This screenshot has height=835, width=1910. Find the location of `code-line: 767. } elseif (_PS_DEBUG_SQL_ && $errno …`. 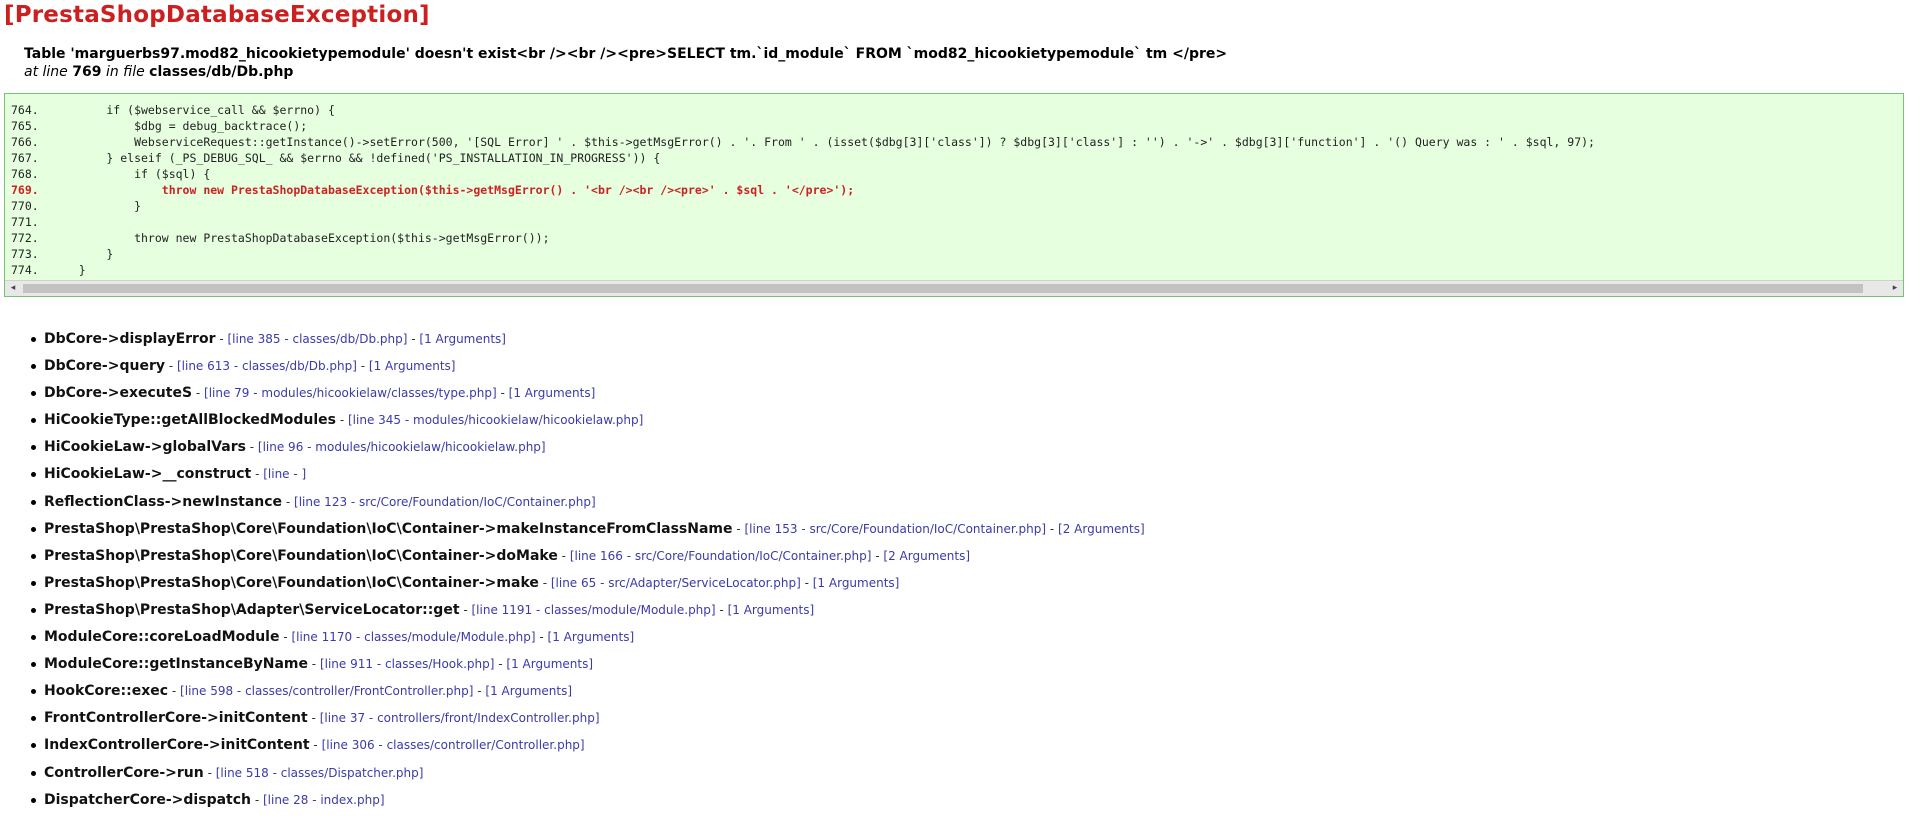

code-line: 767. } elseif (_PS_DEBUG_SQL_ && $errno … is located at coordinates (953, 158).